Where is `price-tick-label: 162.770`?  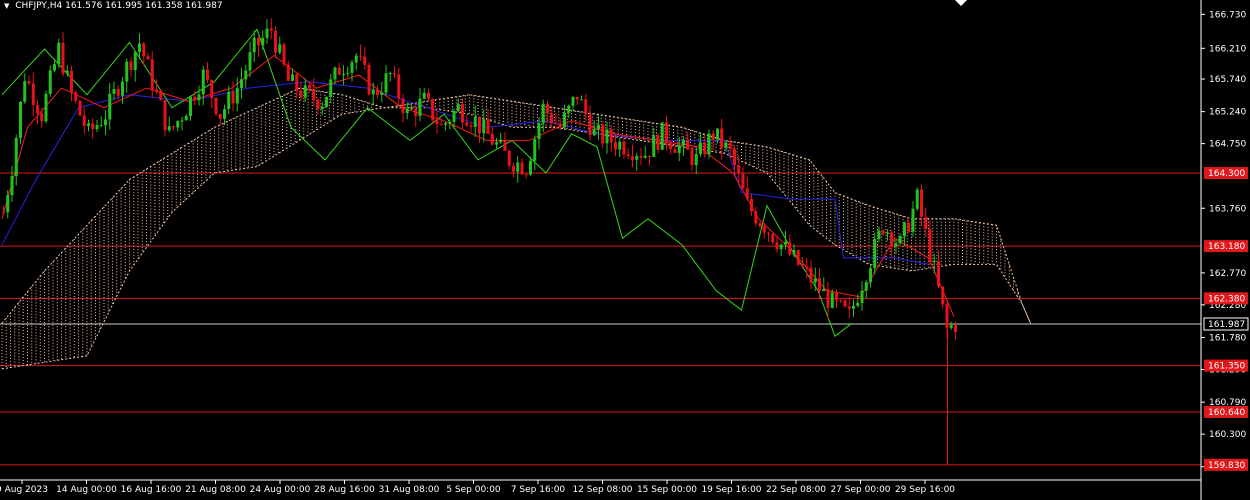
price-tick-label: 162.770 is located at coordinates (1227, 274).